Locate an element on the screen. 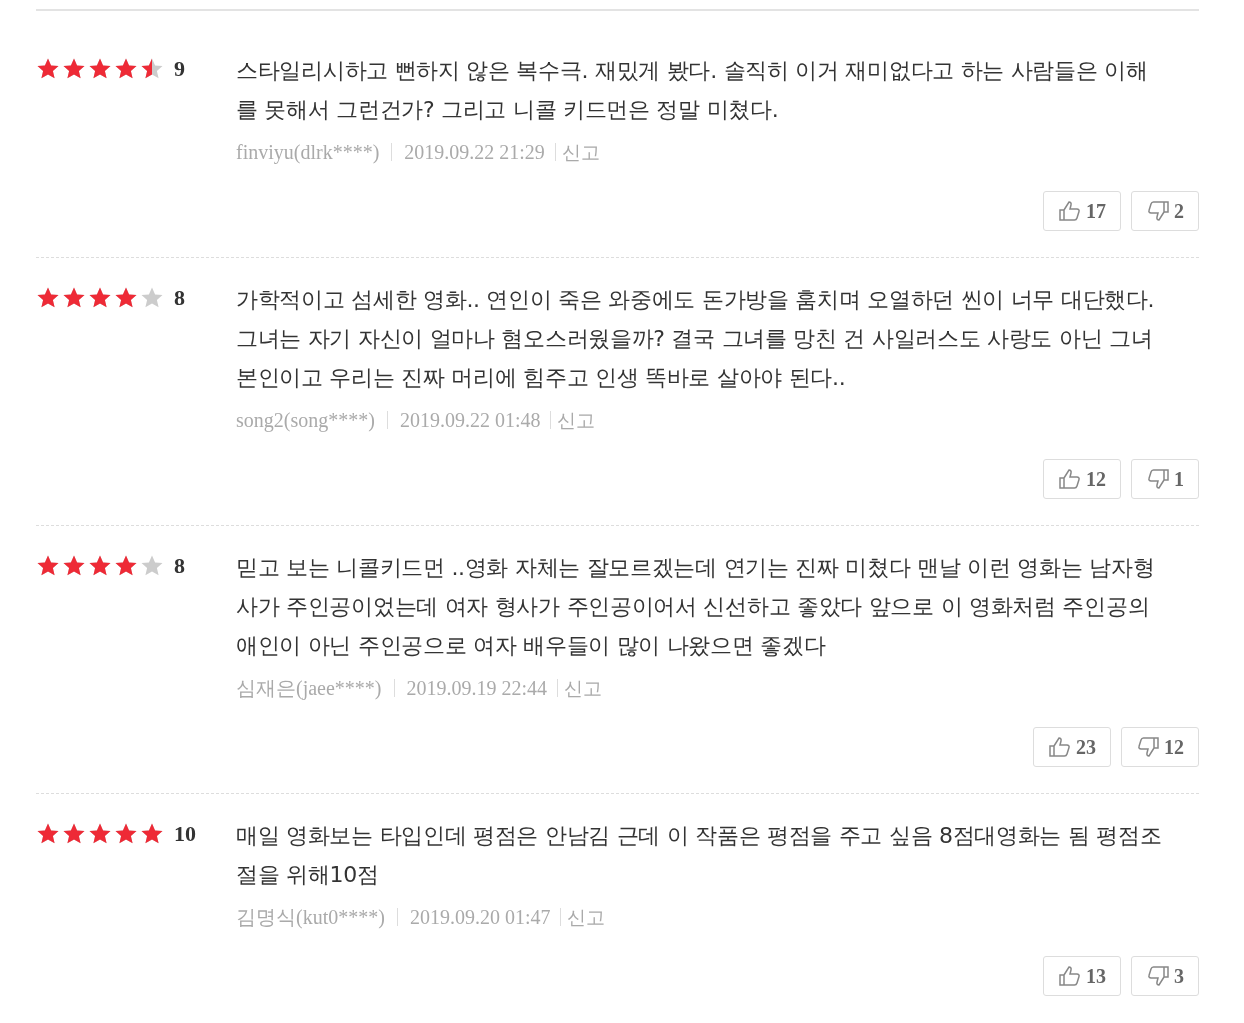  author-name: song2(song****) is located at coordinates (305, 421).